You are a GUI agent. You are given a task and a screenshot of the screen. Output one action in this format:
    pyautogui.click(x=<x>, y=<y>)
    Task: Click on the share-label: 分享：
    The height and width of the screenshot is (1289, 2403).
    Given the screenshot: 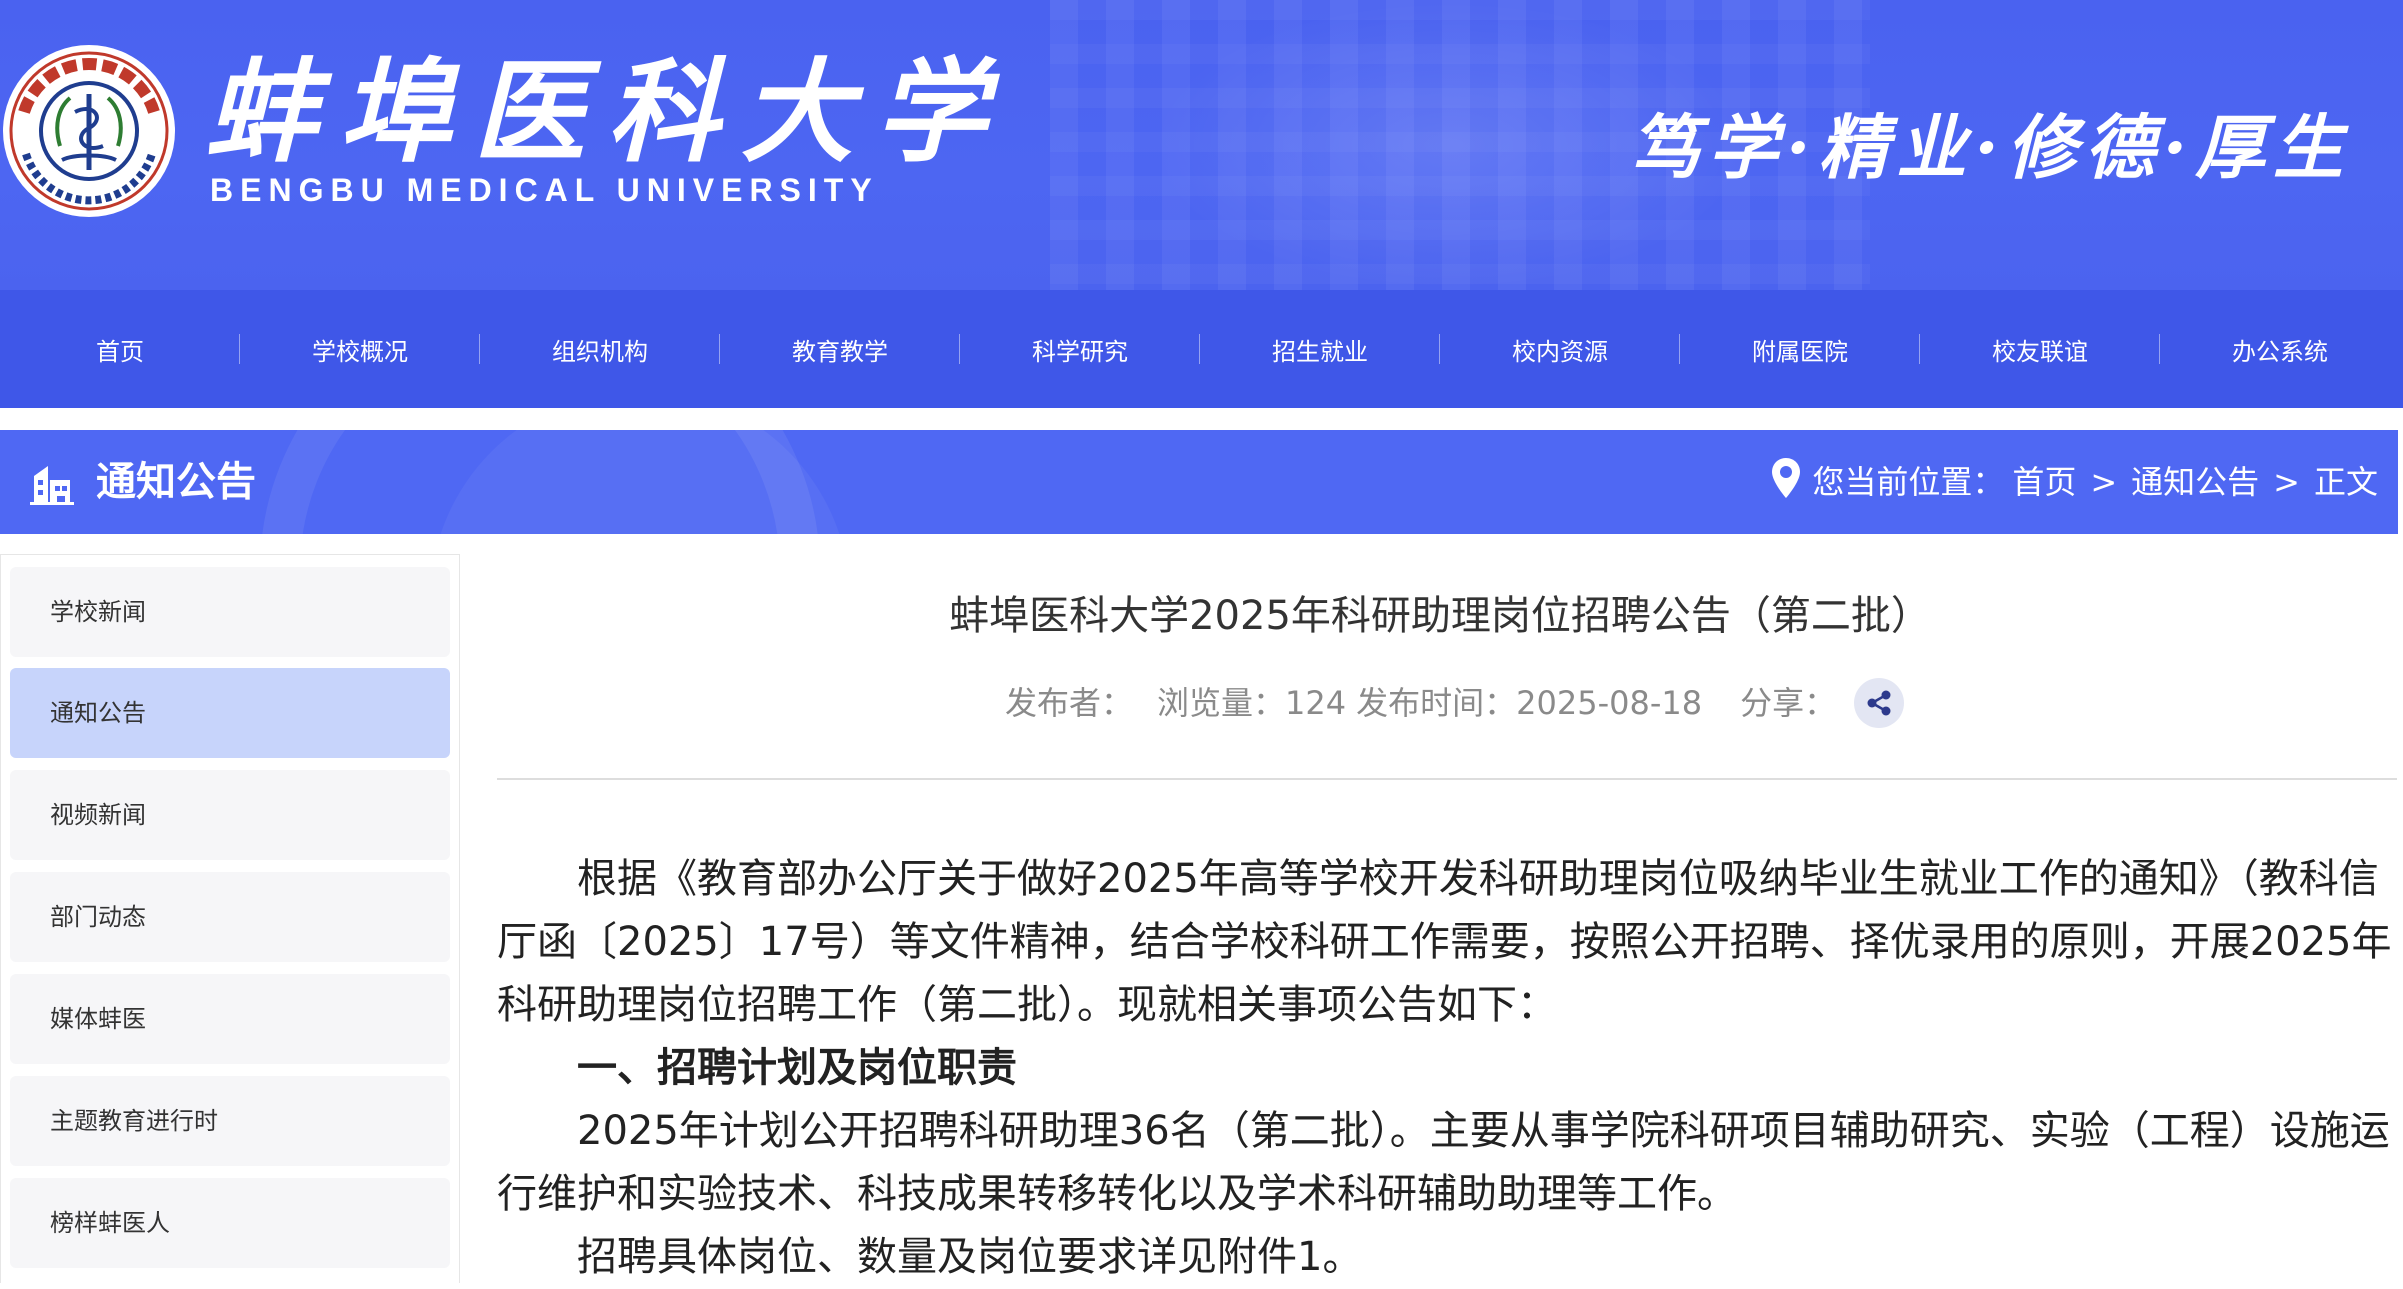 What is the action you would take?
    pyautogui.click(x=1788, y=703)
    